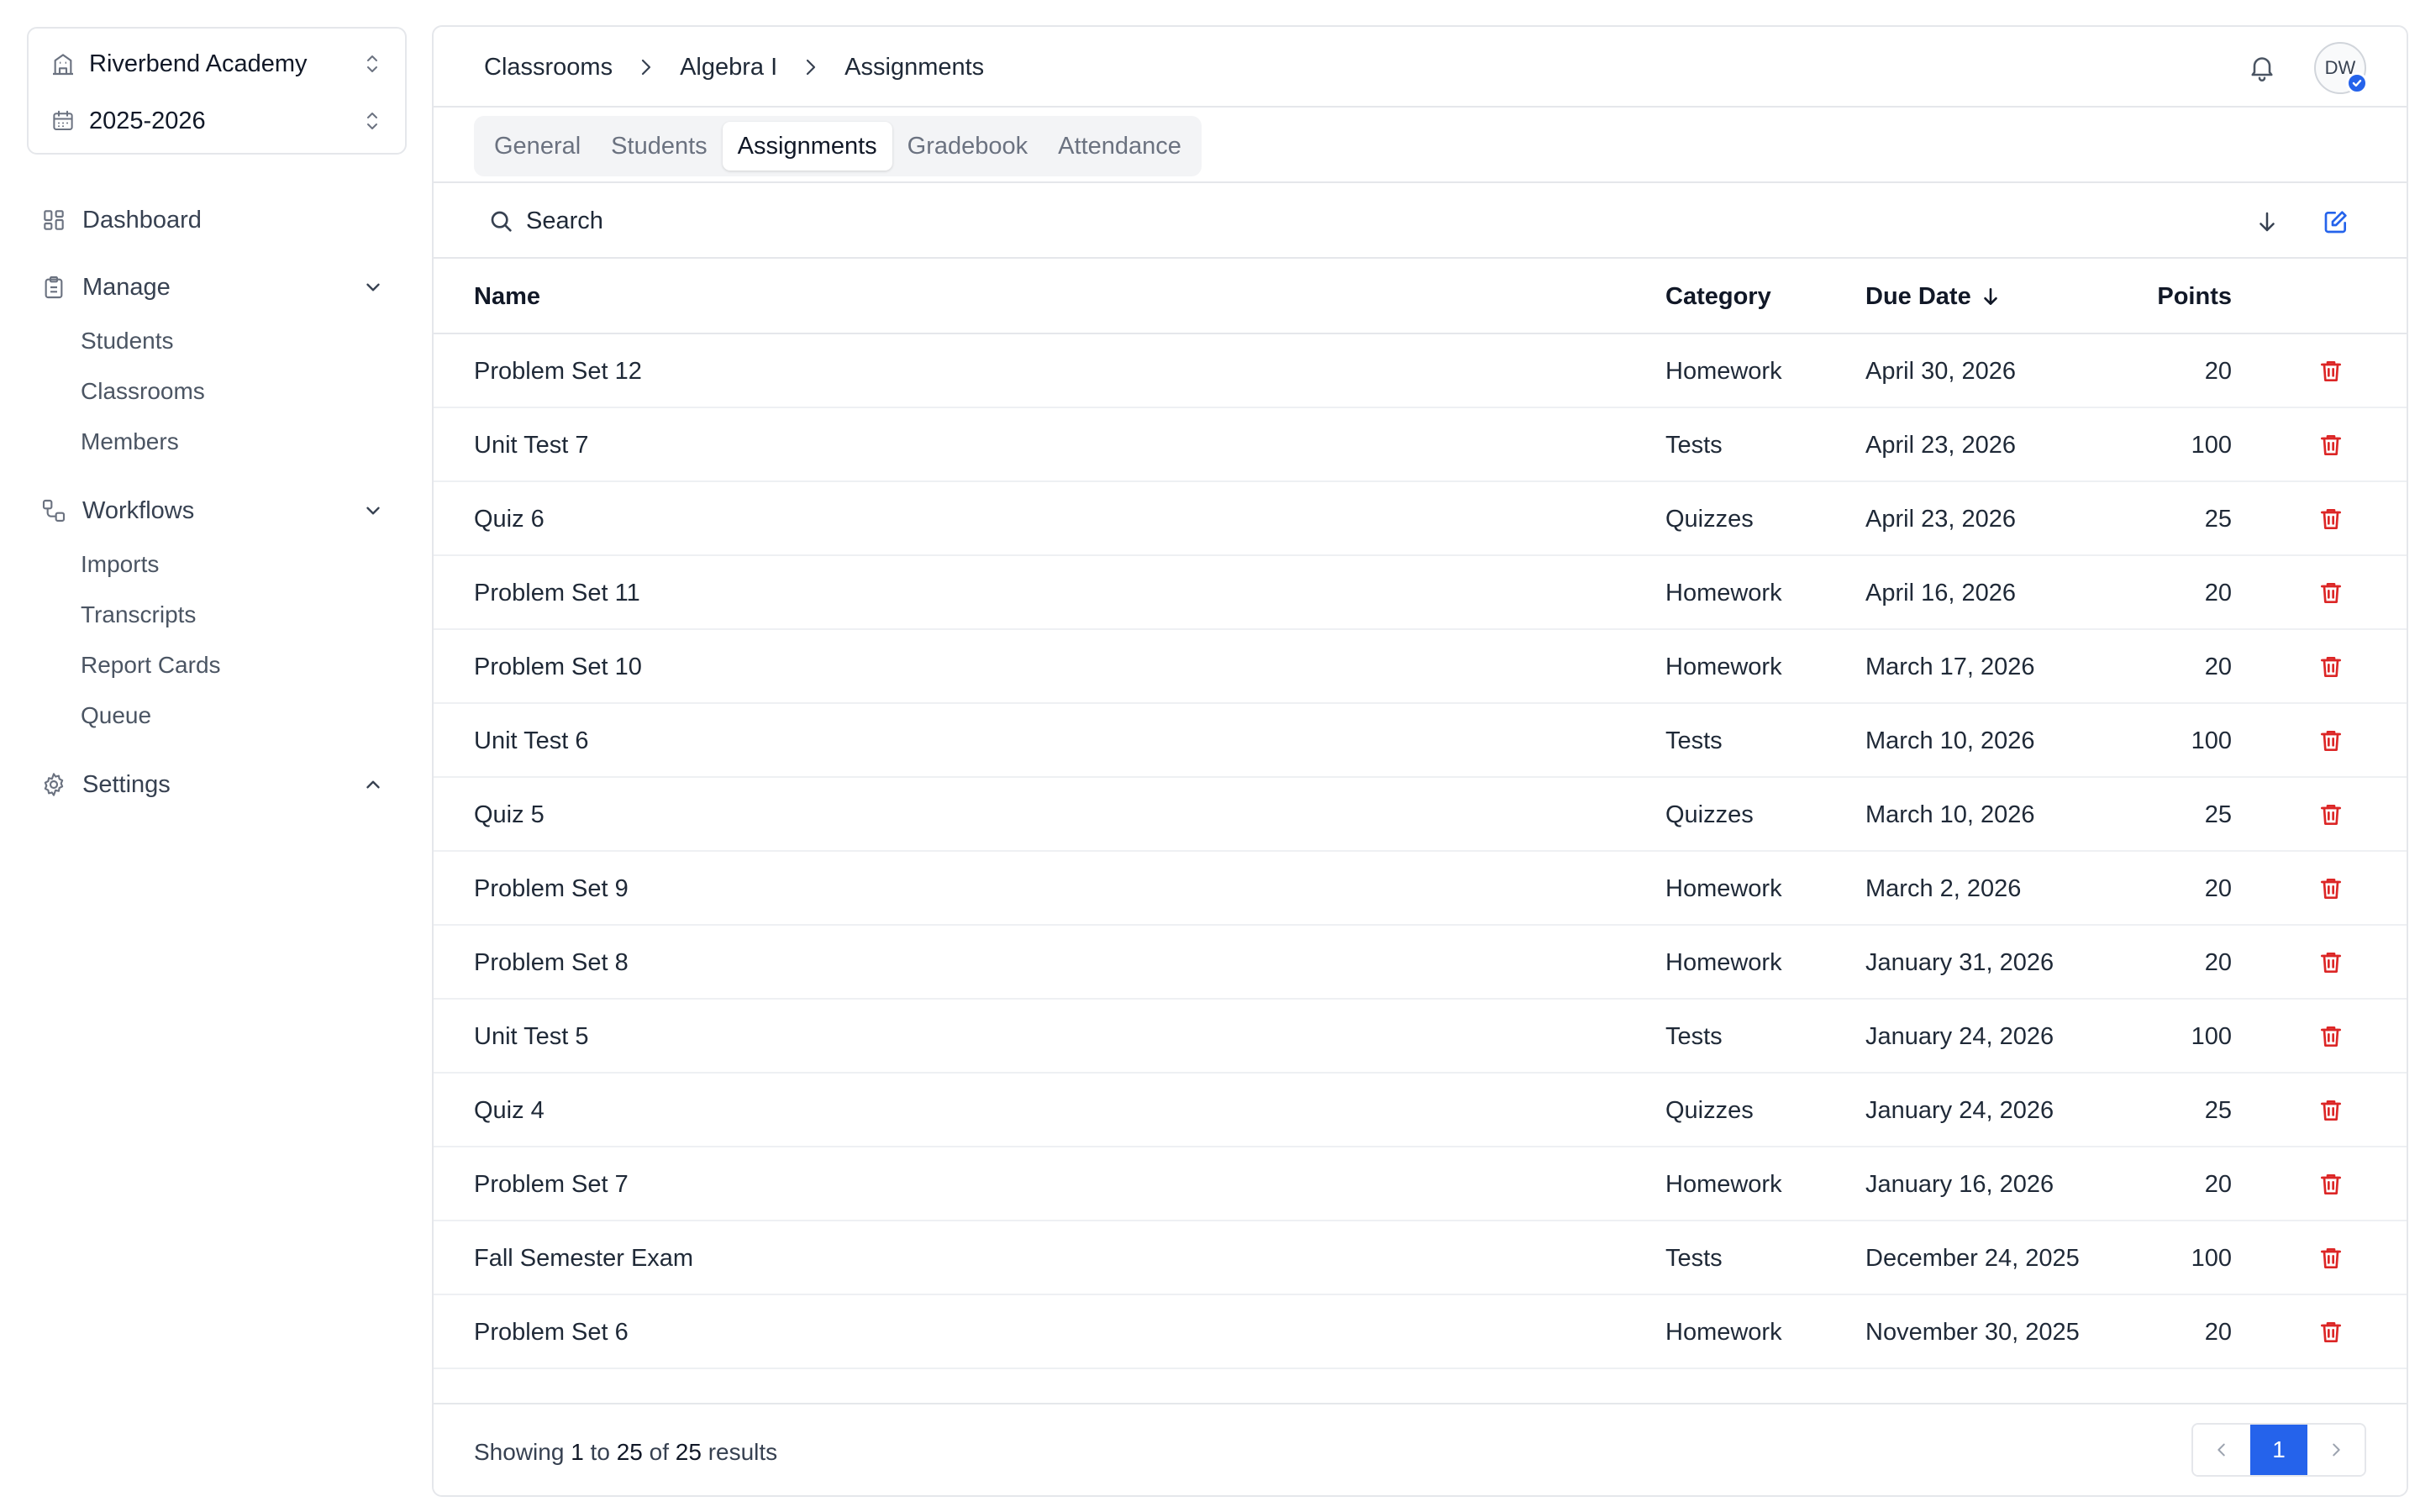 The height and width of the screenshot is (1512, 2420). Describe the element at coordinates (968, 146) in the screenshot. I see `tab-gradebook: Gradebook` at that location.